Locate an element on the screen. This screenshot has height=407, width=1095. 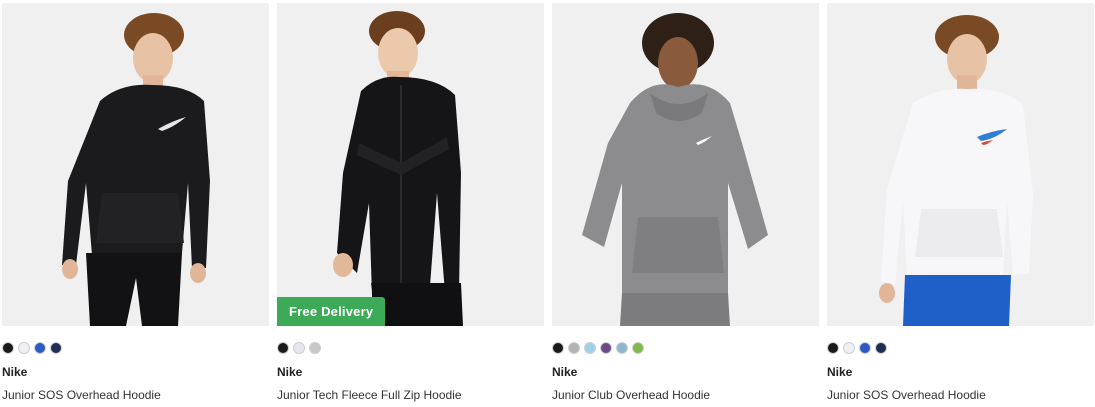
product-name: Junior Club Overhead Hoodie is located at coordinates (685, 395).